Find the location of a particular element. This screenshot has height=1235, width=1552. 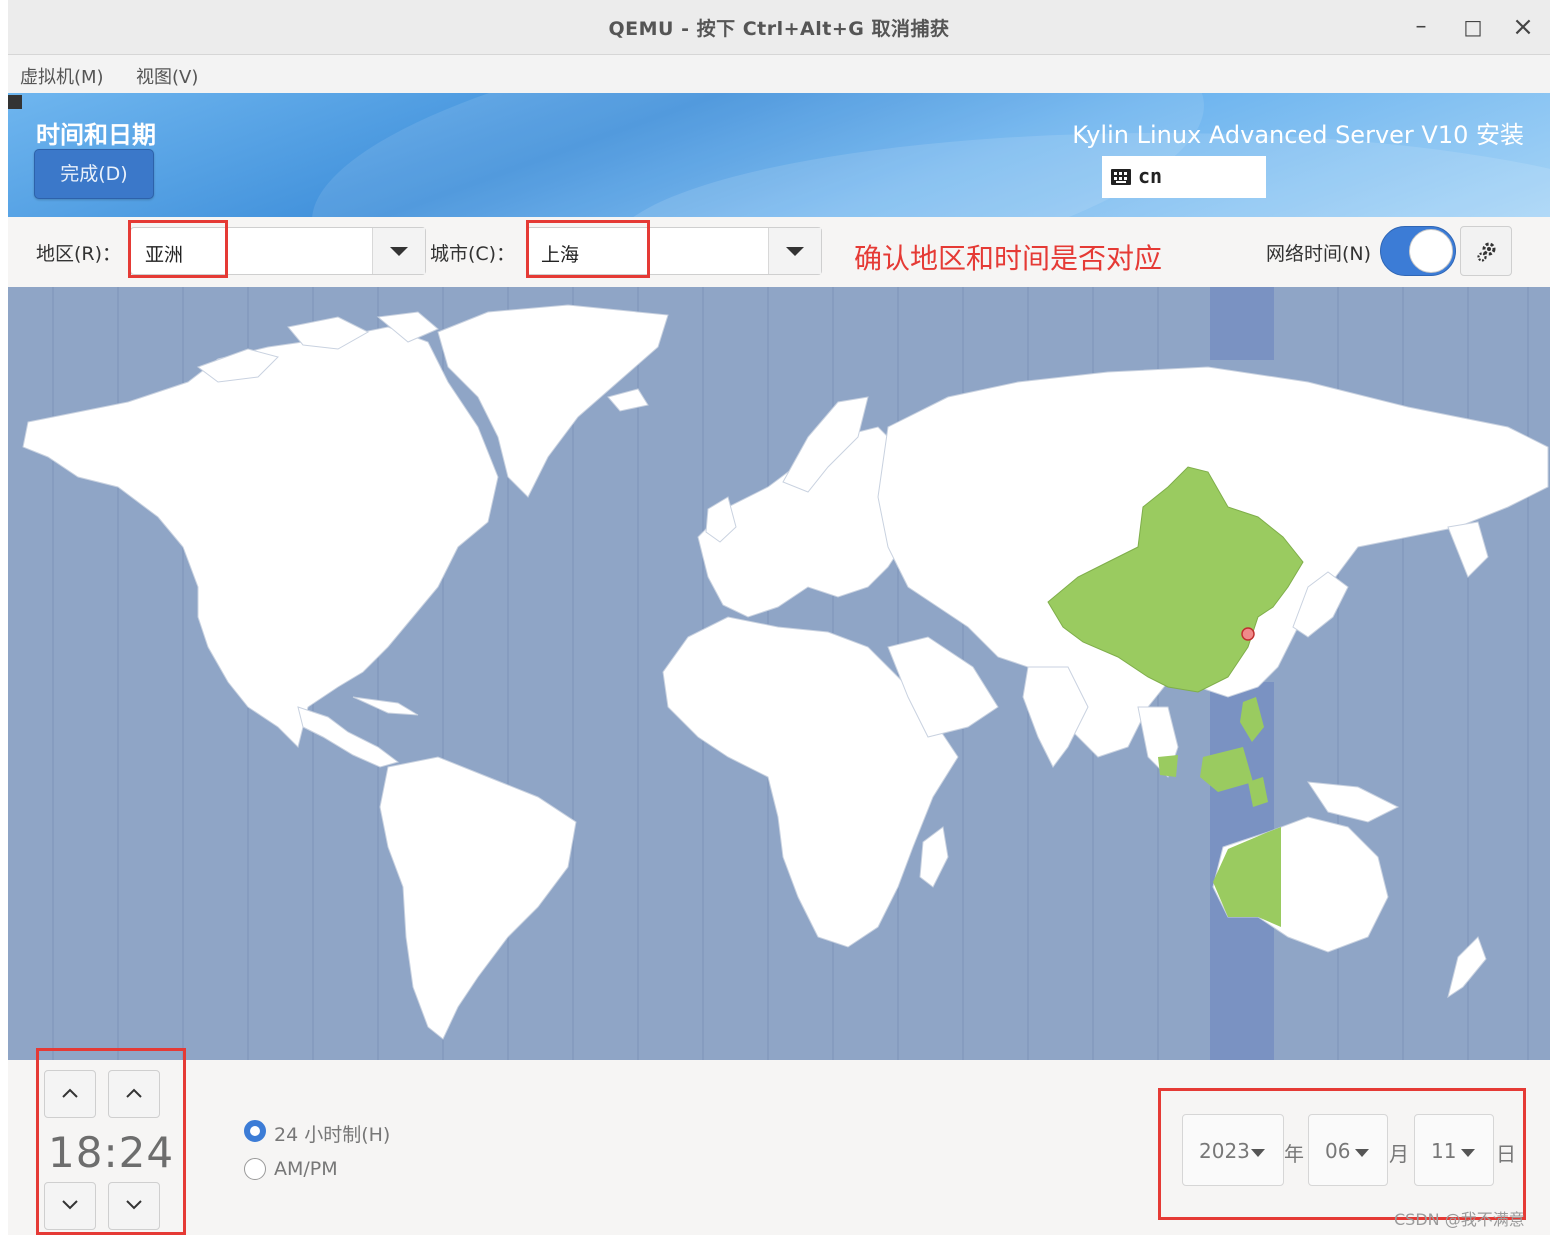

network-time-settings-button is located at coordinates (1486, 251).